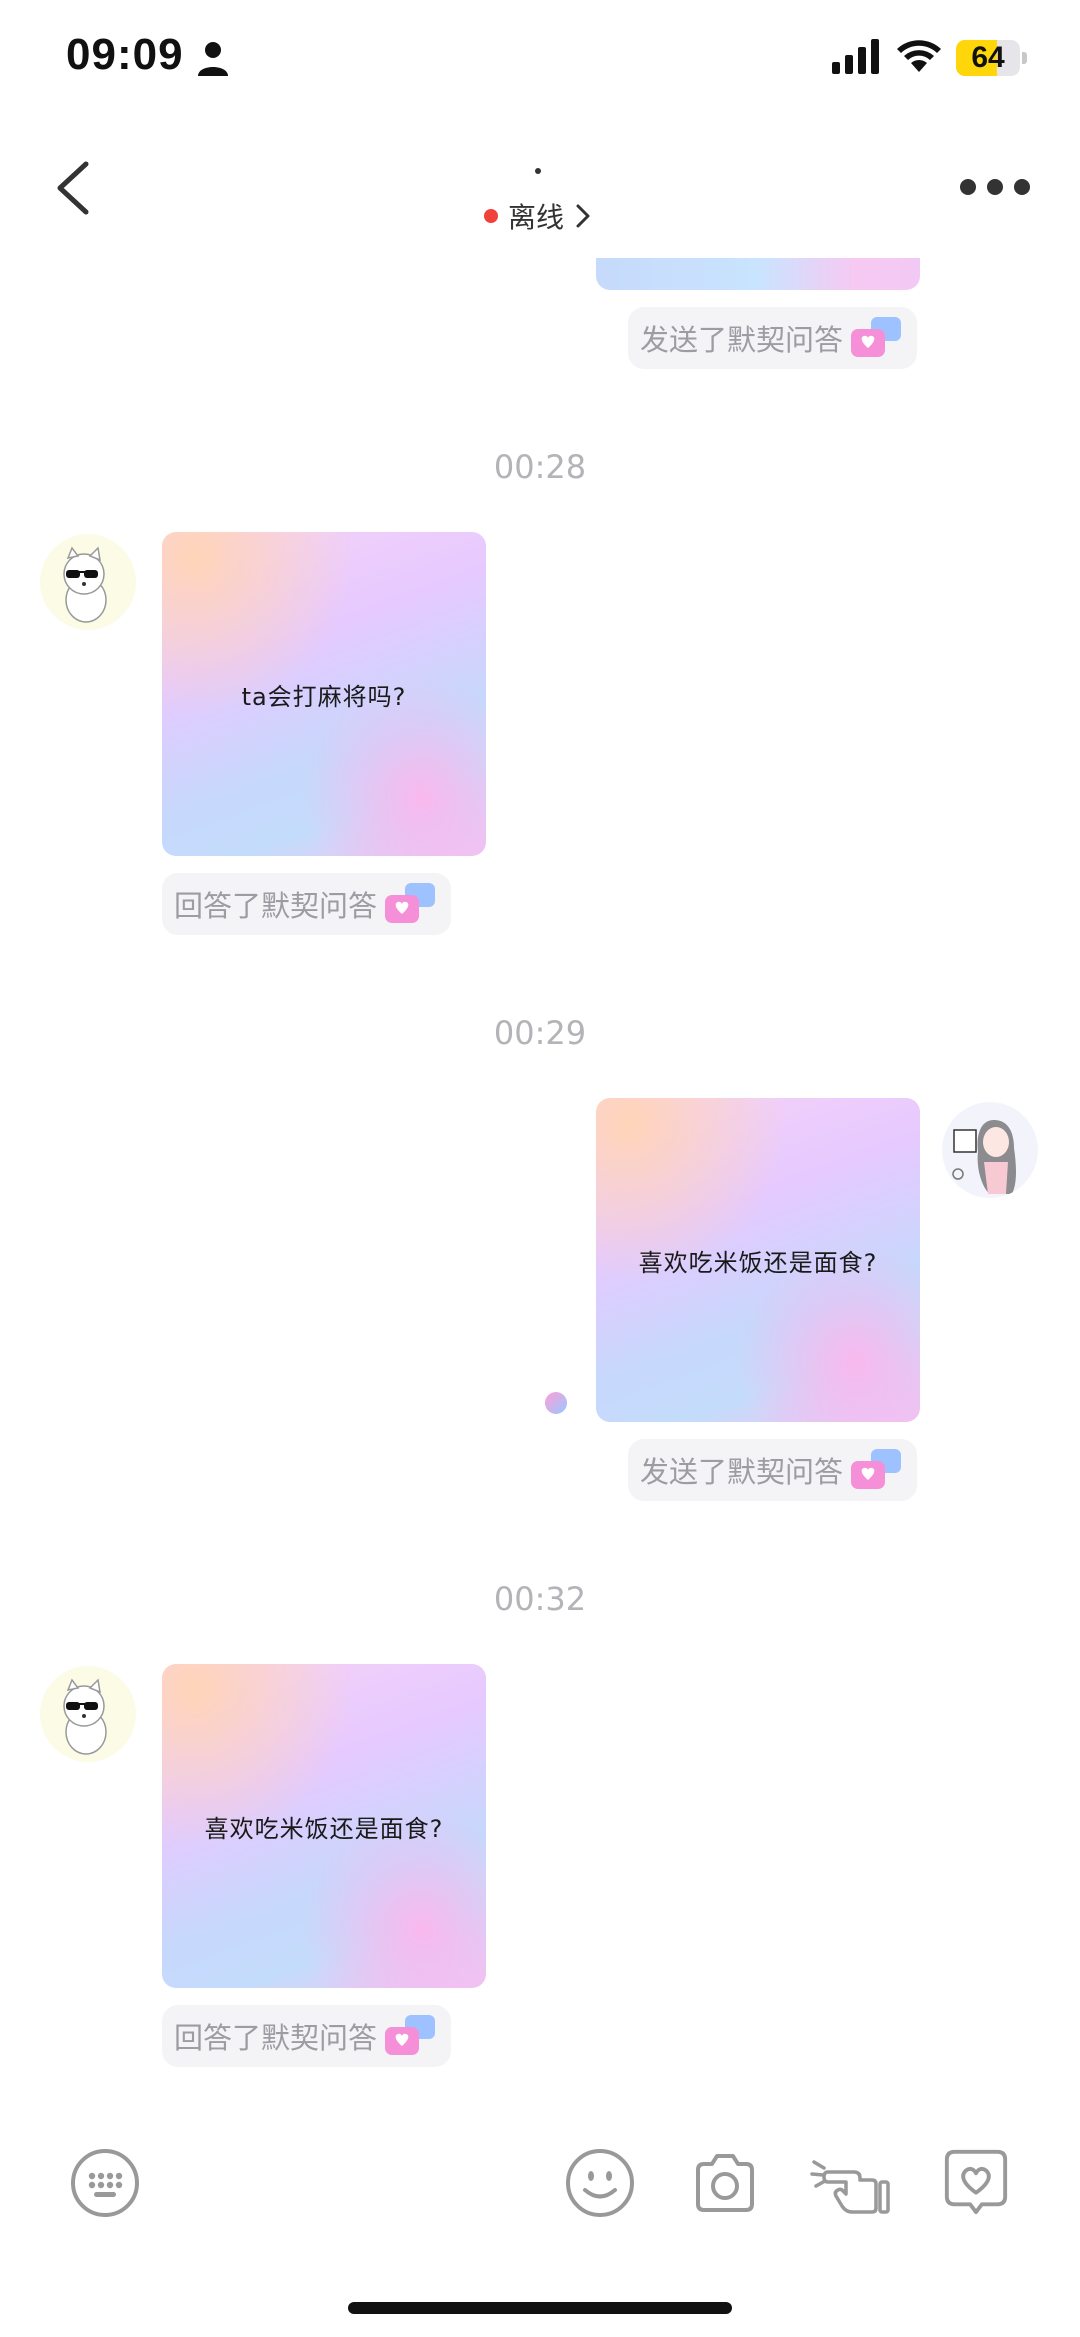 The width and height of the screenshot is (1080, 2337). Describe the element at coordinates (125, 54) in the screenshot. I see `status-time: 09:09` at that location.